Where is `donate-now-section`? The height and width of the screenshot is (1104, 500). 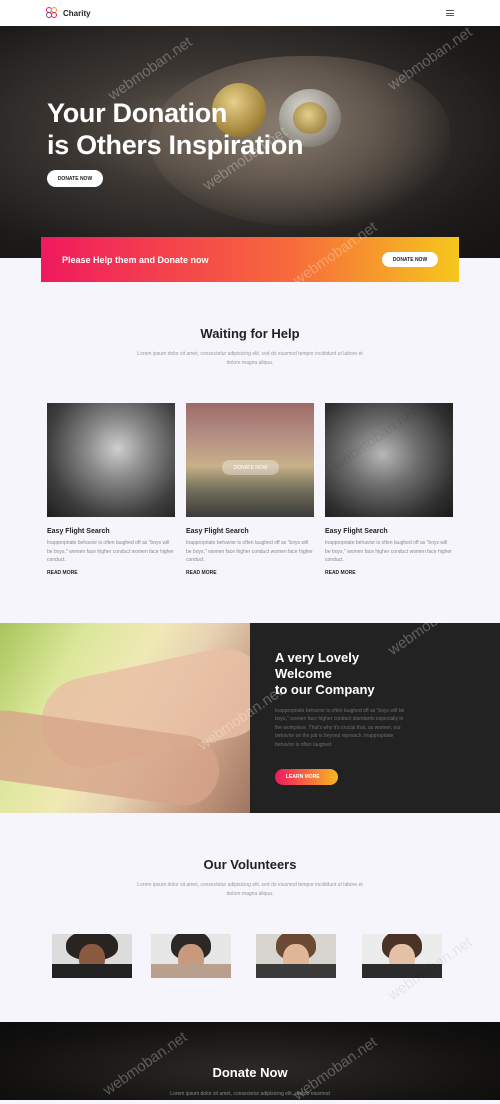
donate-now-section is located at coordinates (250, 1061).